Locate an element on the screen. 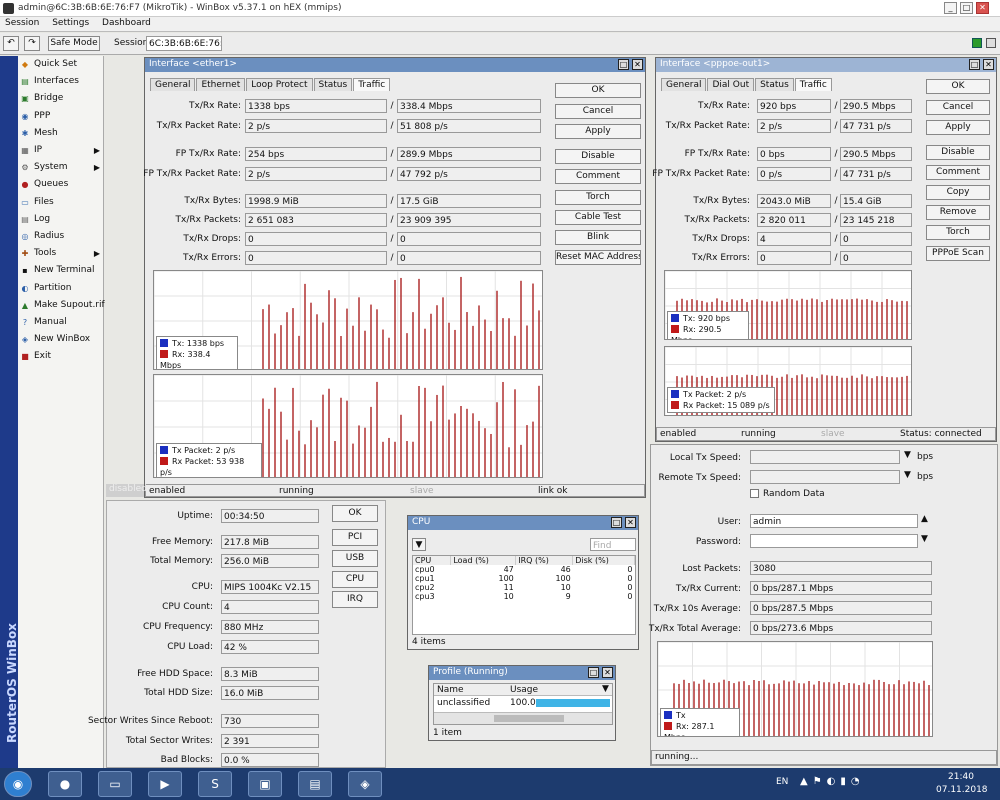 Image resolution: width=1000 pixels, height=800 pixels. cable-test-button: Cable Test is located at coordinates (598, 217).